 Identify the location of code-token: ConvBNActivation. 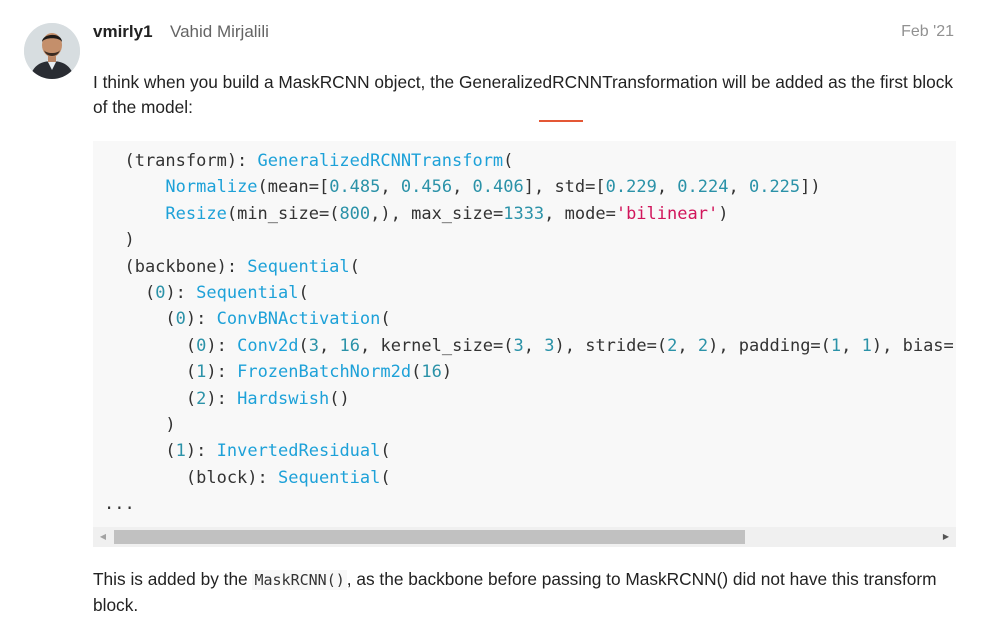
(298, 319).